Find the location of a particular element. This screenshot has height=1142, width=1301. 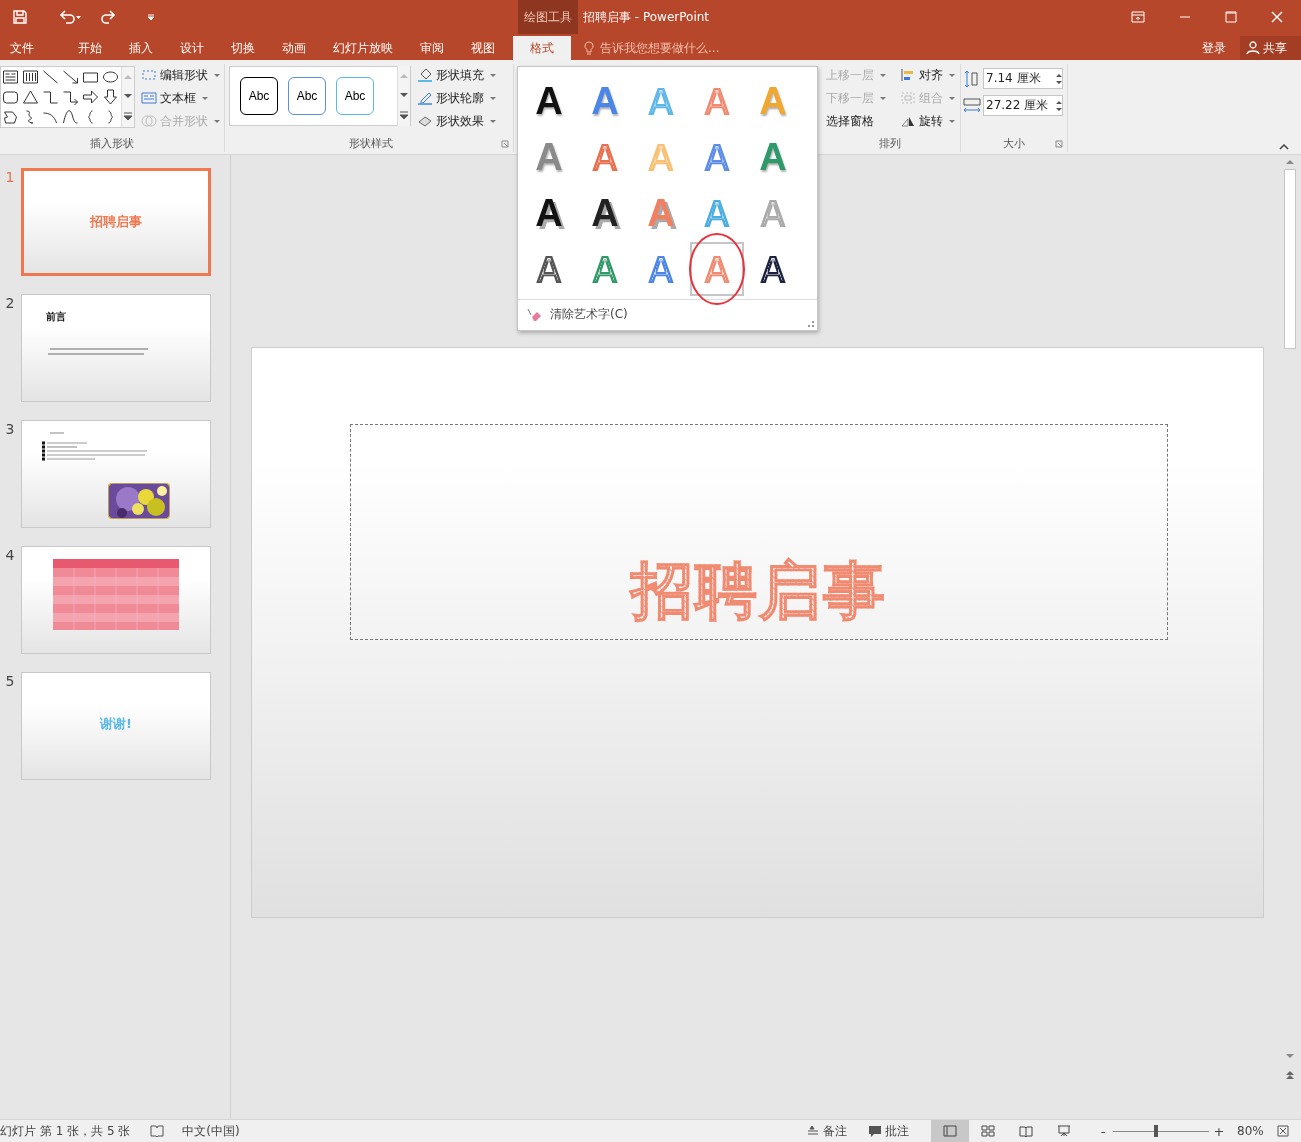

line-icon is located at coordinates (50, 77).